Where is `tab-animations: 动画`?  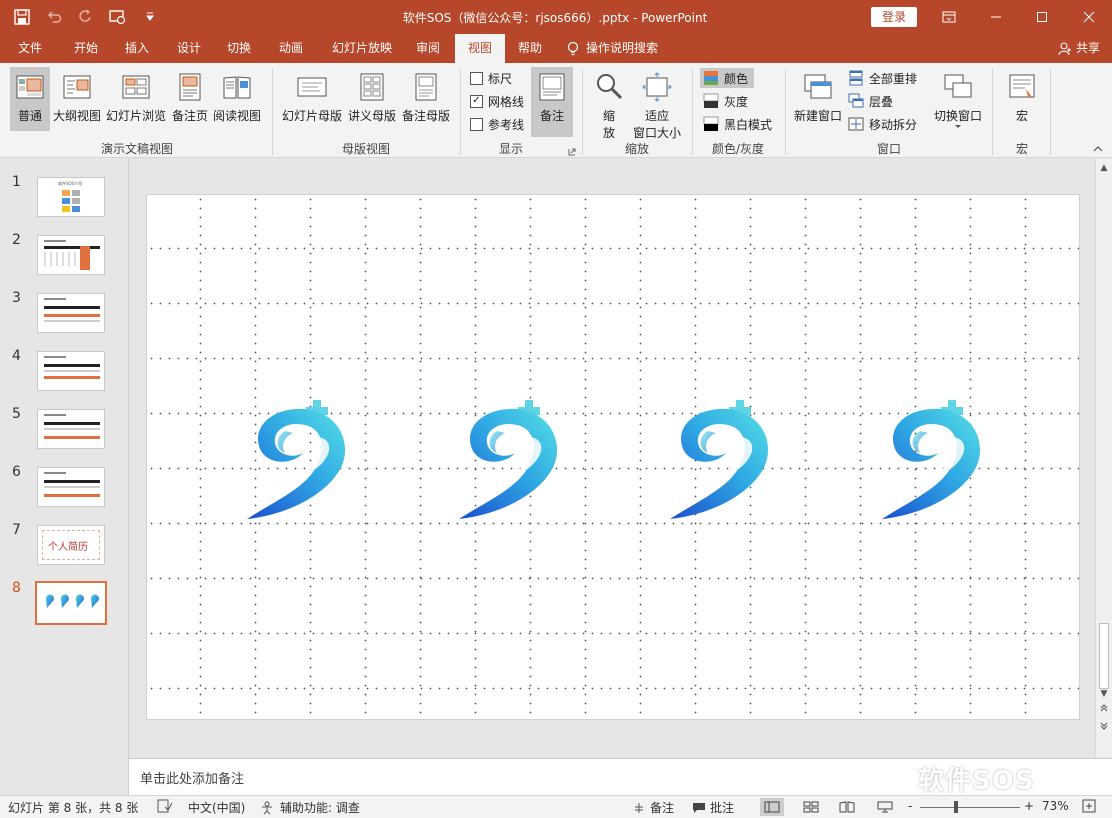 tab-animations: 动画 is located at coordinates (291, 48).